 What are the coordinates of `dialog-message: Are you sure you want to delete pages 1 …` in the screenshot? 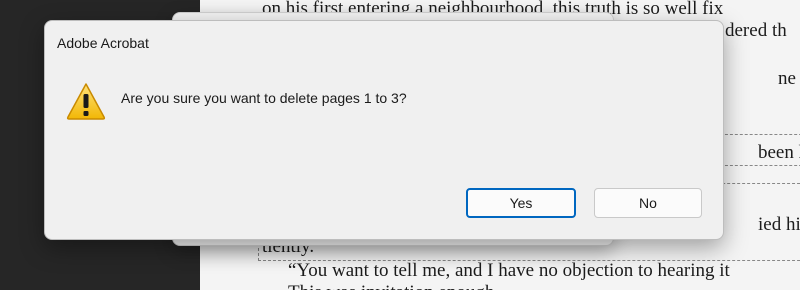 It's located at (264, 98).